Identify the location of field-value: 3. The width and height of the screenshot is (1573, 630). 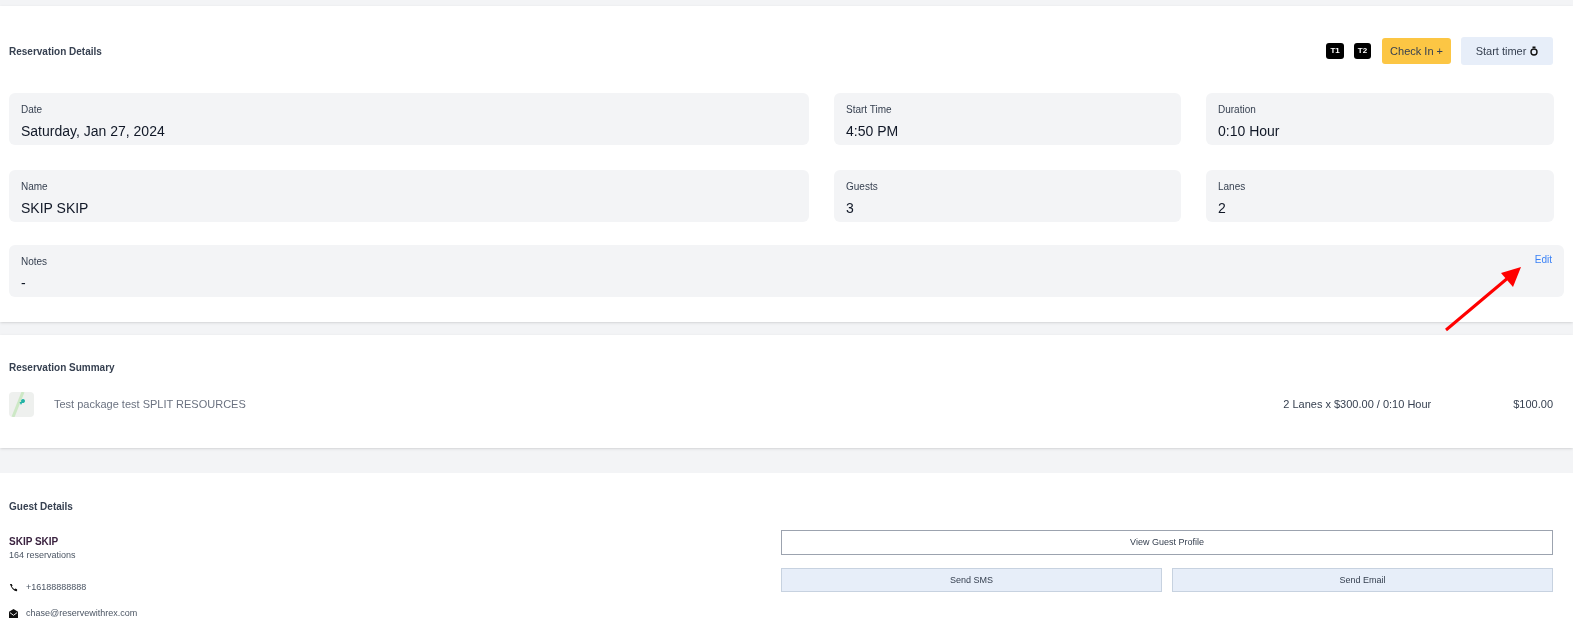
(850, 208).